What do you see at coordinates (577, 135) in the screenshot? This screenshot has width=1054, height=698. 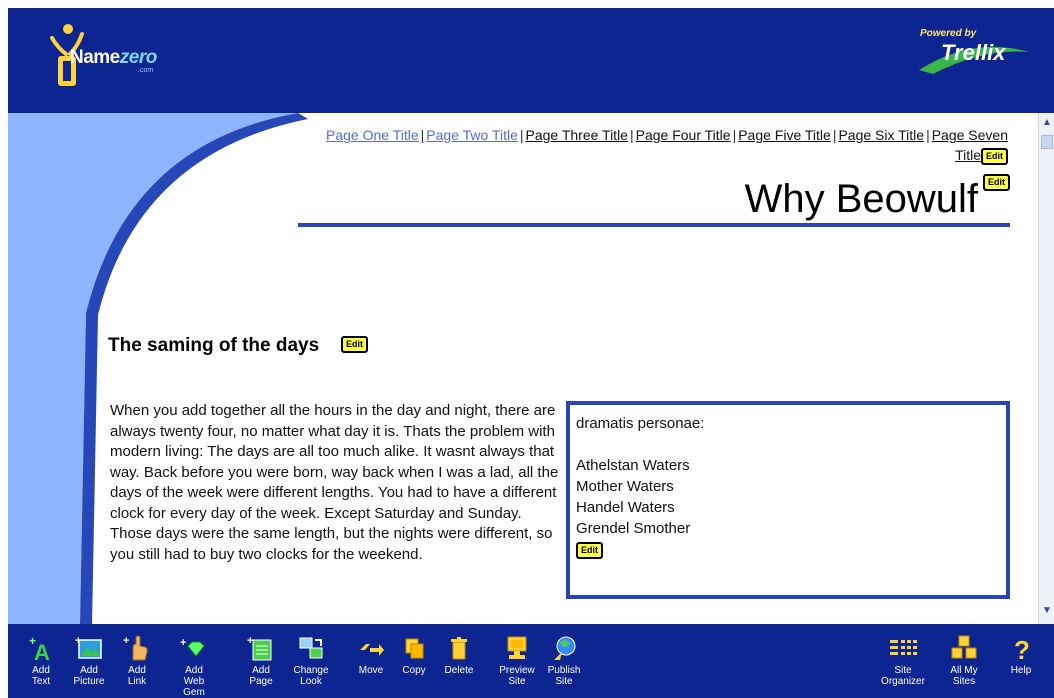 I see `nav-link-page-three: Page Three Title` at bounding box center [577, 135].